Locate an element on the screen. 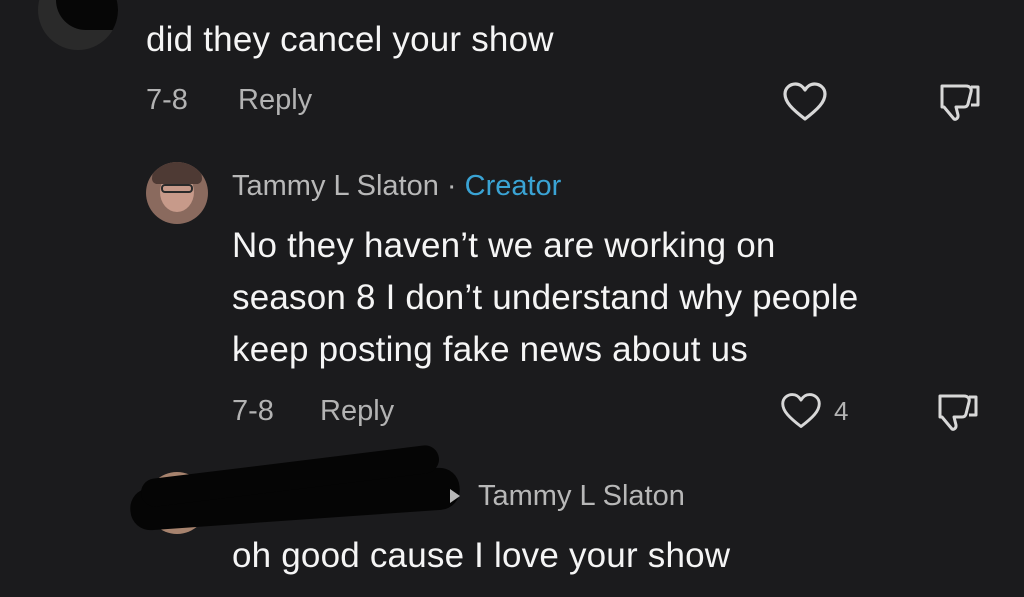 This screenshot has width=1024, height=597. caret-right-icon is located at coordinates (455, 496).